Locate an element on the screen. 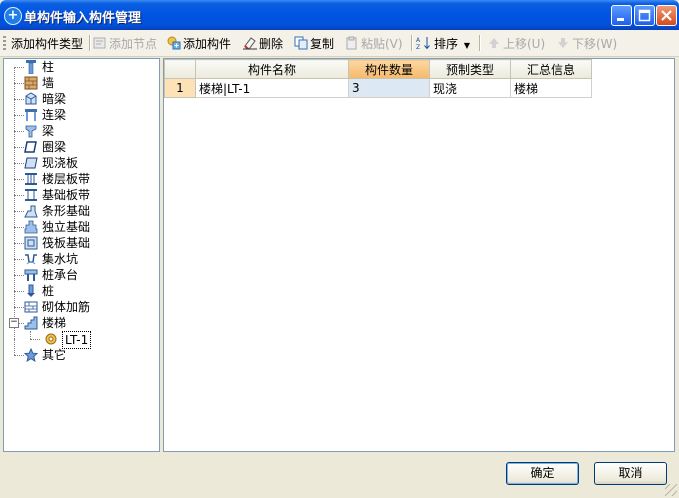 Image resolution: width=679 pixels, height=498 pixels. move-down-label: 下移(W) is located at coordinates (595, 44).